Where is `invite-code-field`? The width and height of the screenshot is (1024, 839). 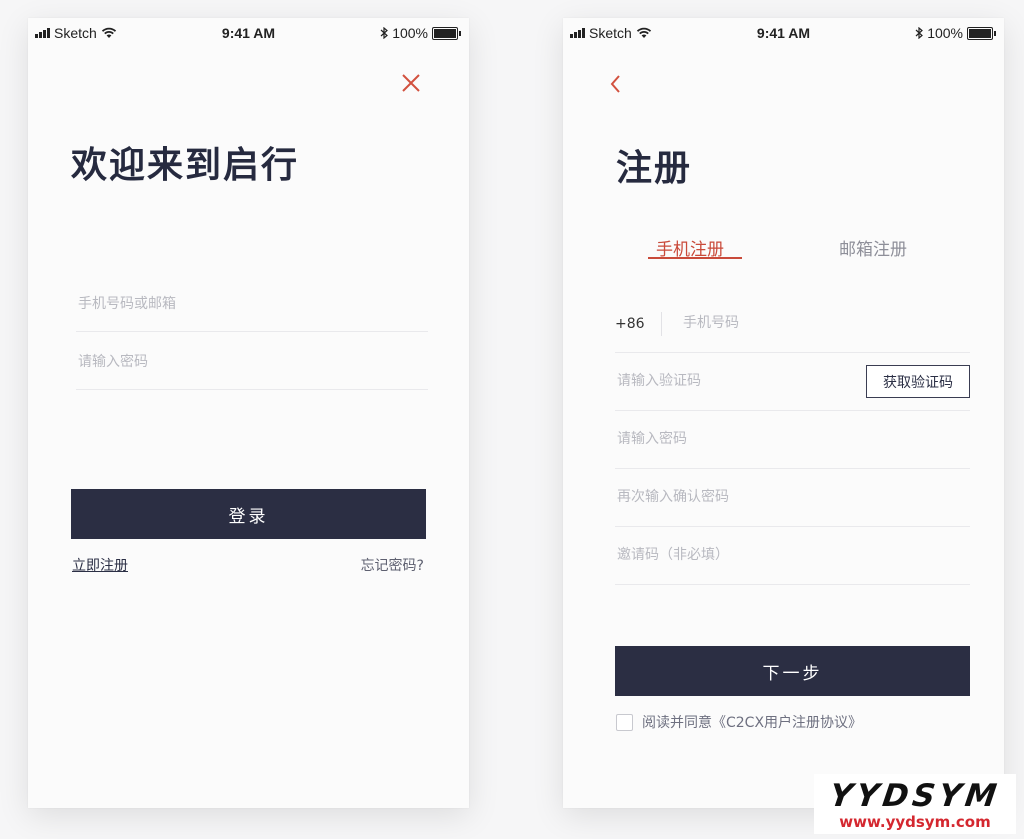 invite-code-field is located at coordinates (792, 555).